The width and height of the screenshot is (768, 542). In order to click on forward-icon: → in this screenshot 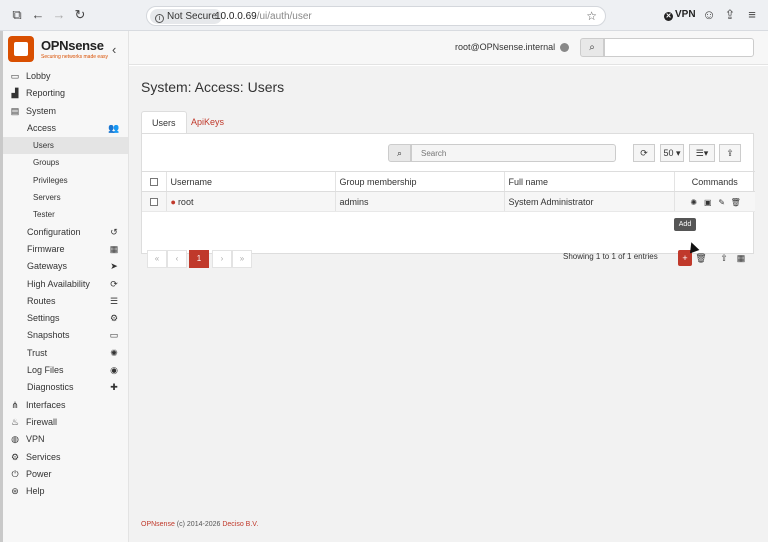, I will do `click(59, 15)`.